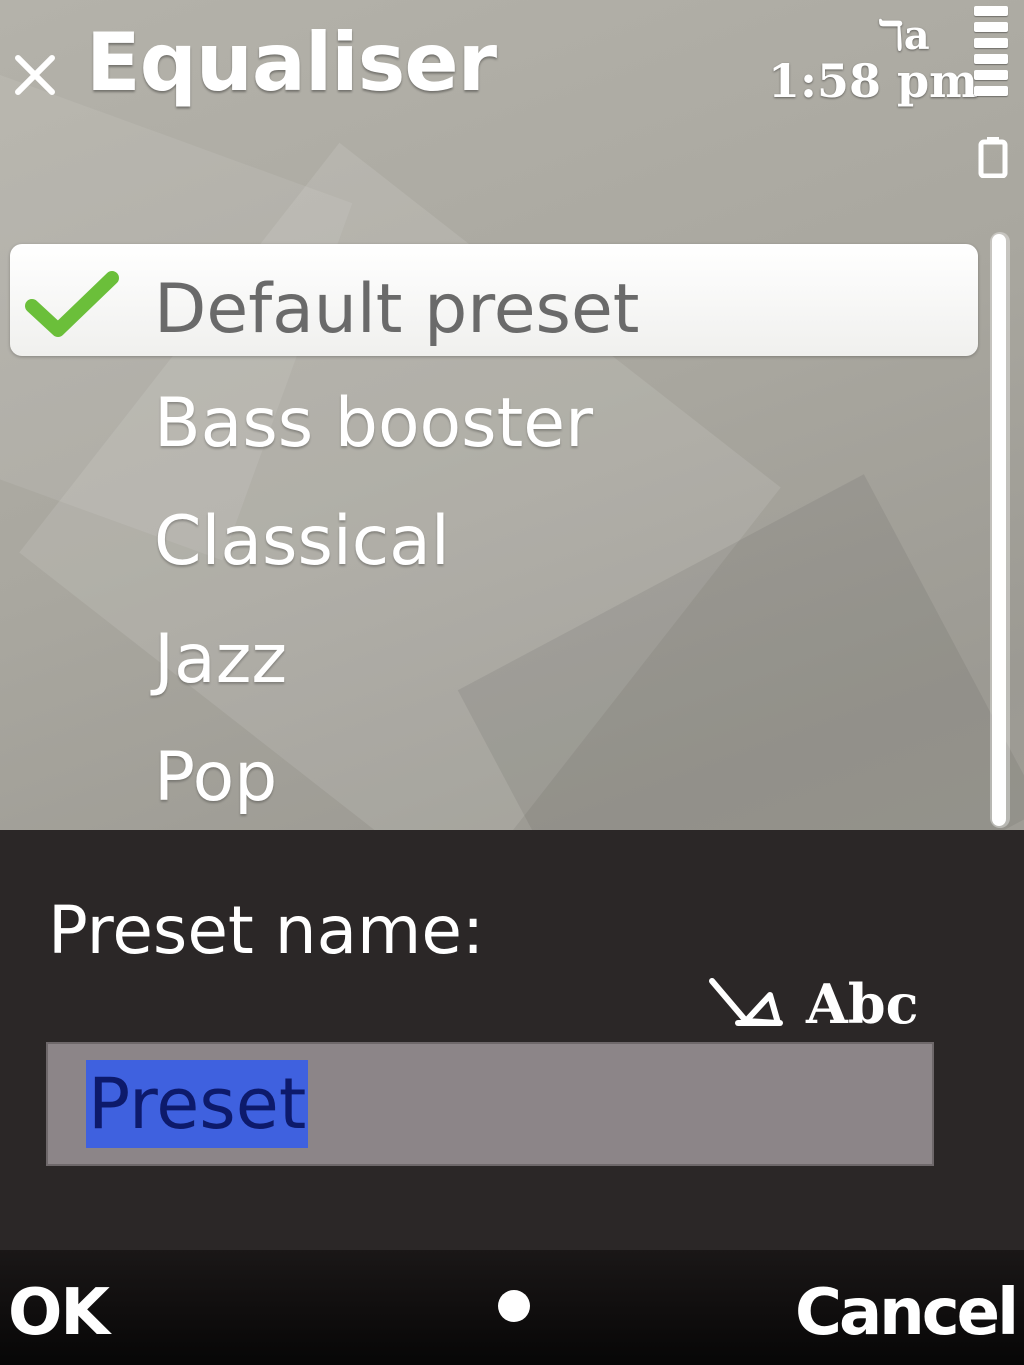  What do you see at coordinates (494, 539) in the screenshot?
I see `list-item-classical: Classical` at bounding box center [494, 539].